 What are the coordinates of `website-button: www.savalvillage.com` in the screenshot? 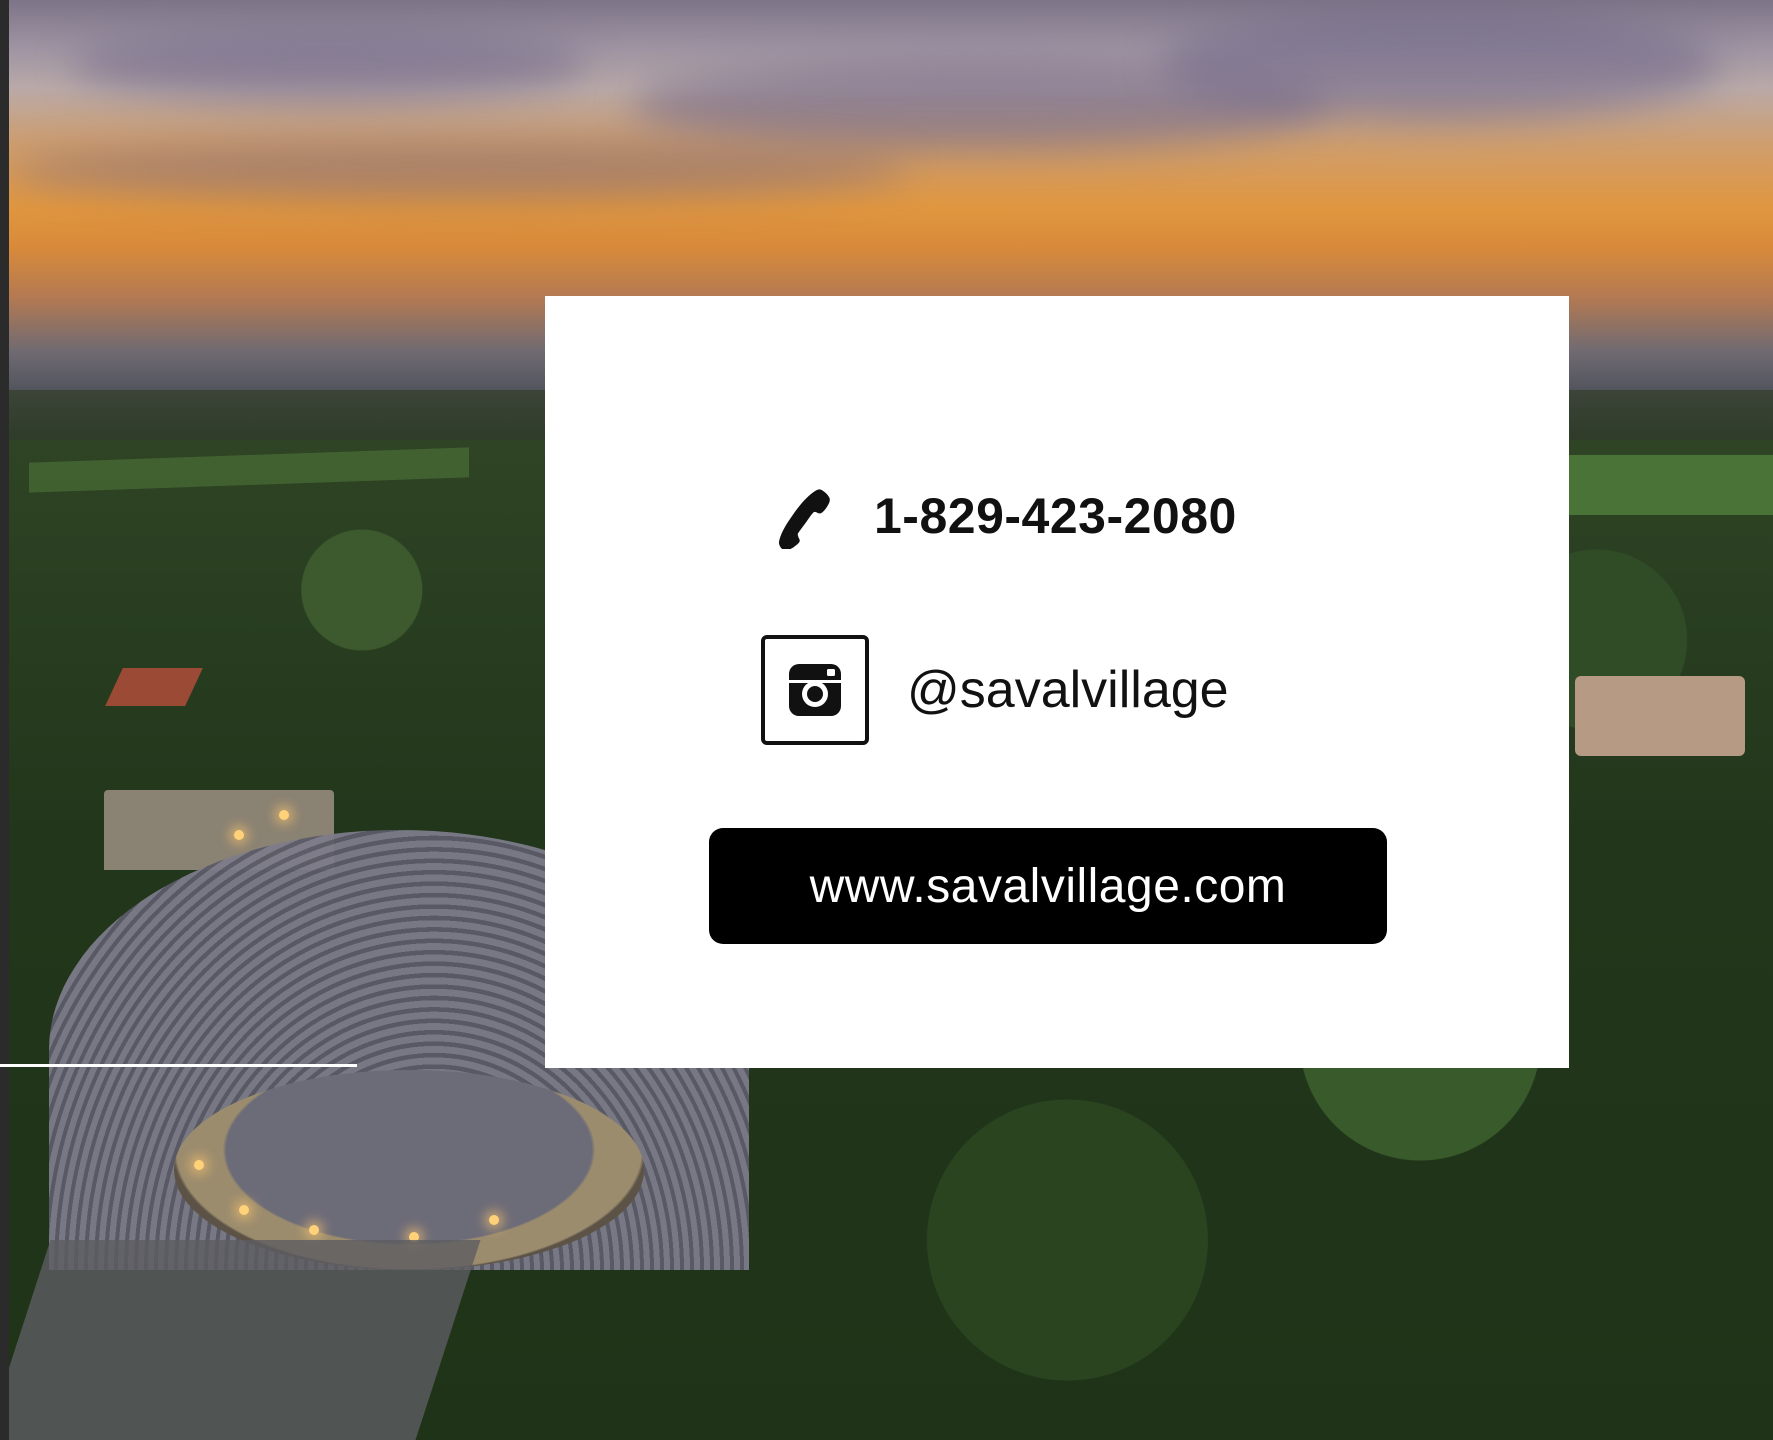 It's located at (1048, 886).